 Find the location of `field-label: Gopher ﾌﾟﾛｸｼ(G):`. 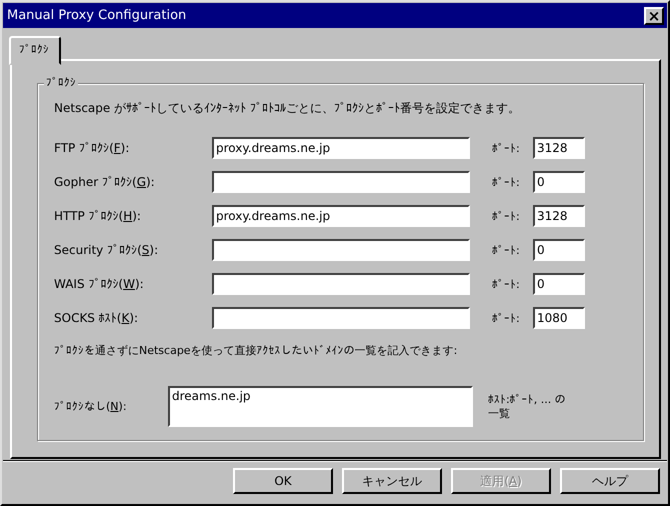

field-label: Gopher ﾌﾟﾛｸｼ(G): is located at coordinates (105, 182).